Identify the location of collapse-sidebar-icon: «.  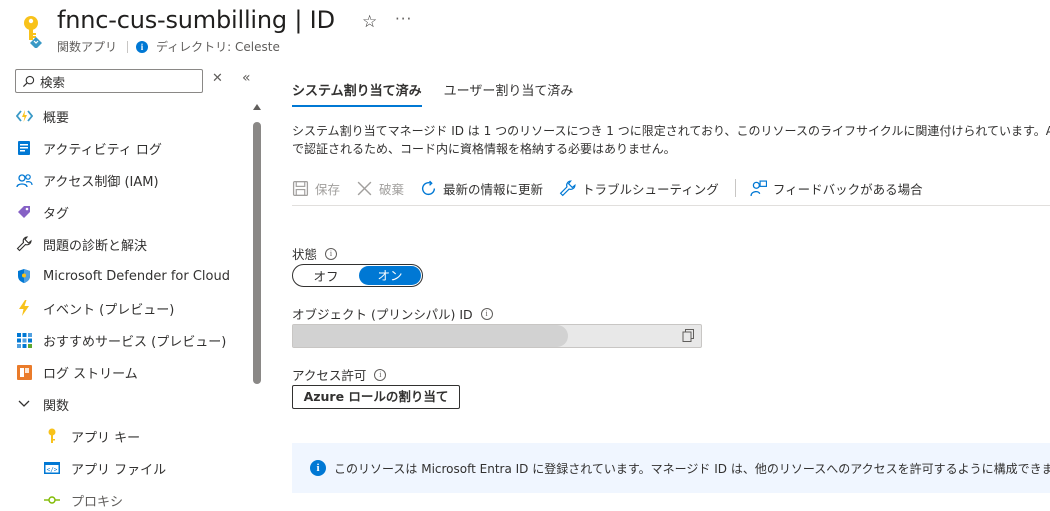
(246, 78).